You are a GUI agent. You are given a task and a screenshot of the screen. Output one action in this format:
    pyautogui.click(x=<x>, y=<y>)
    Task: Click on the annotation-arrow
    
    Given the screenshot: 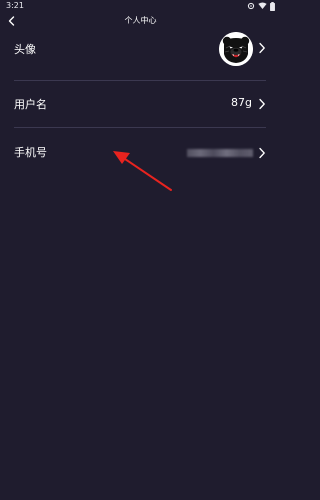 What is the action you would take?
    pyautogui.click(x=142, y=171)
    